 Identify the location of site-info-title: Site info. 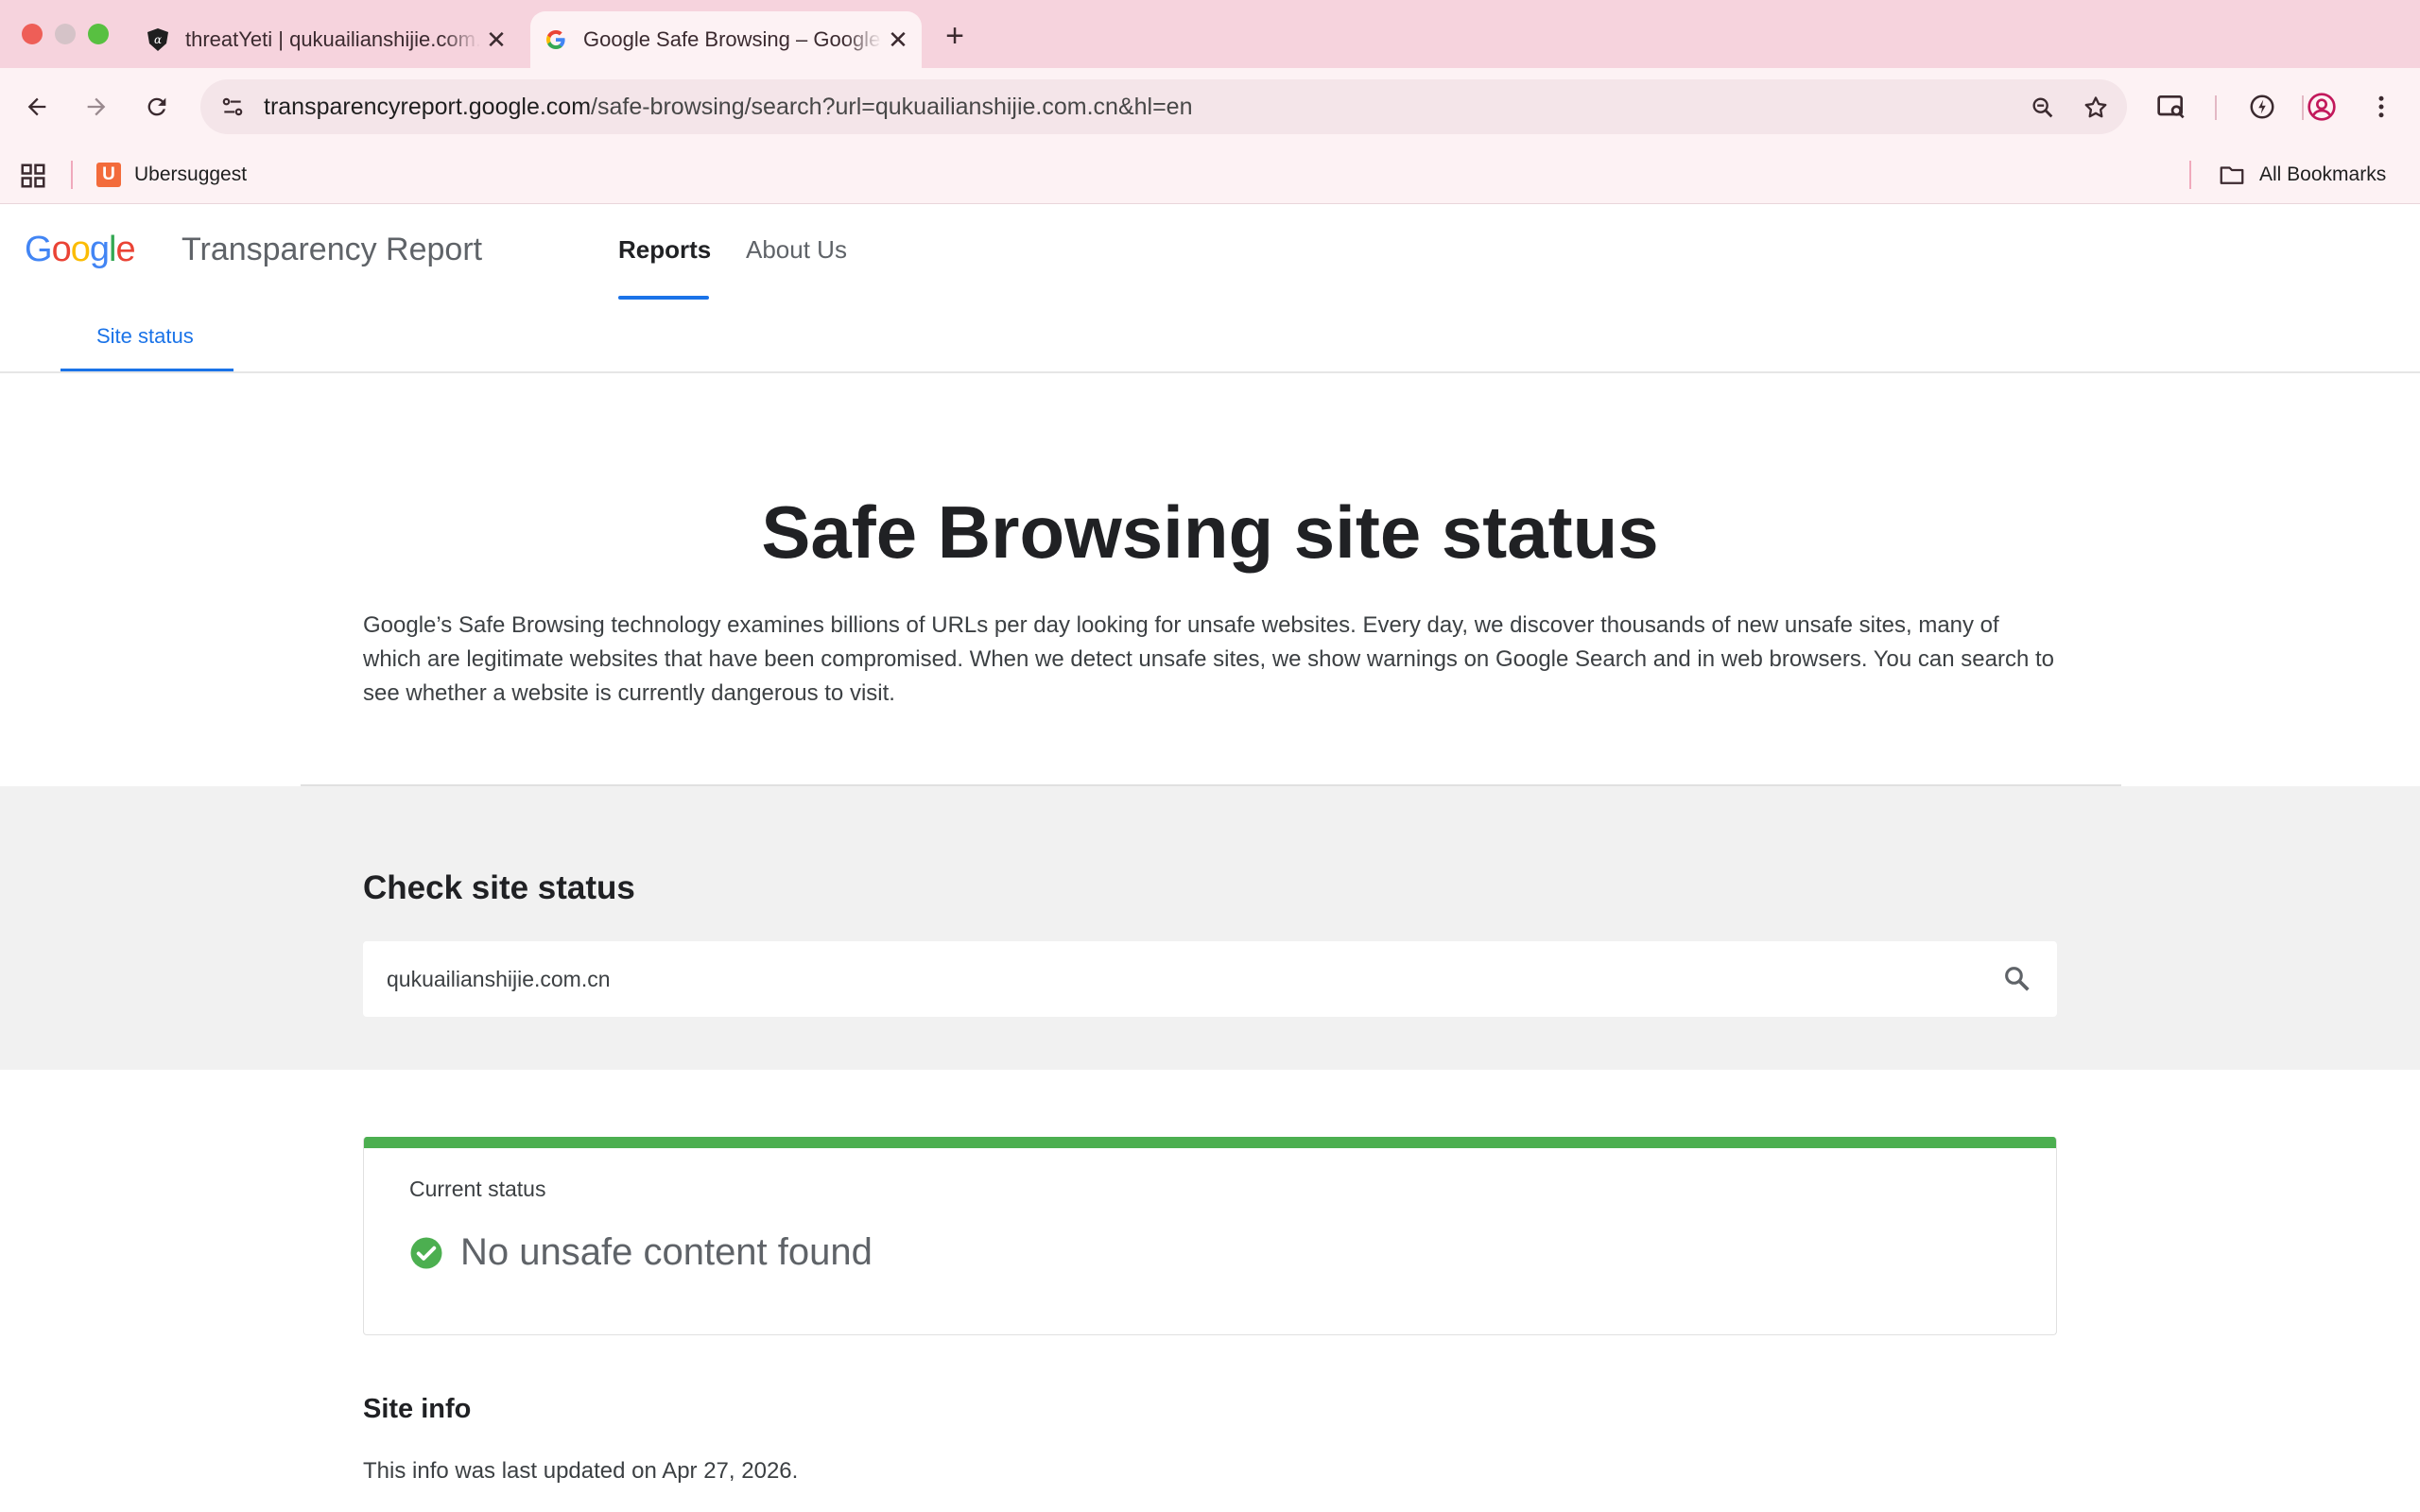
(417, 1409).